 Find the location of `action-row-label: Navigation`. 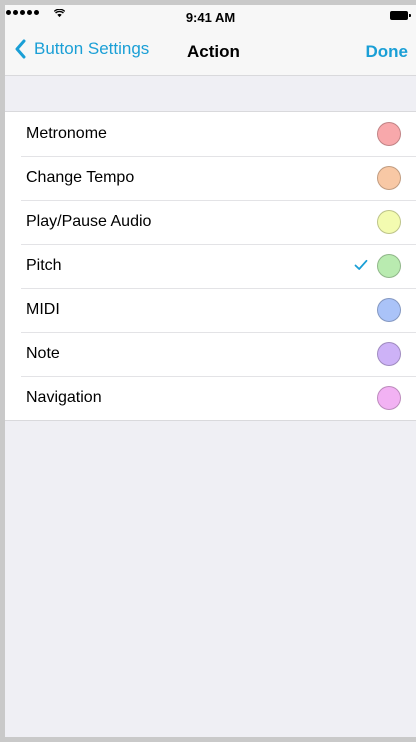

action-row-label: Navigation is located at coordinates (64, 397).